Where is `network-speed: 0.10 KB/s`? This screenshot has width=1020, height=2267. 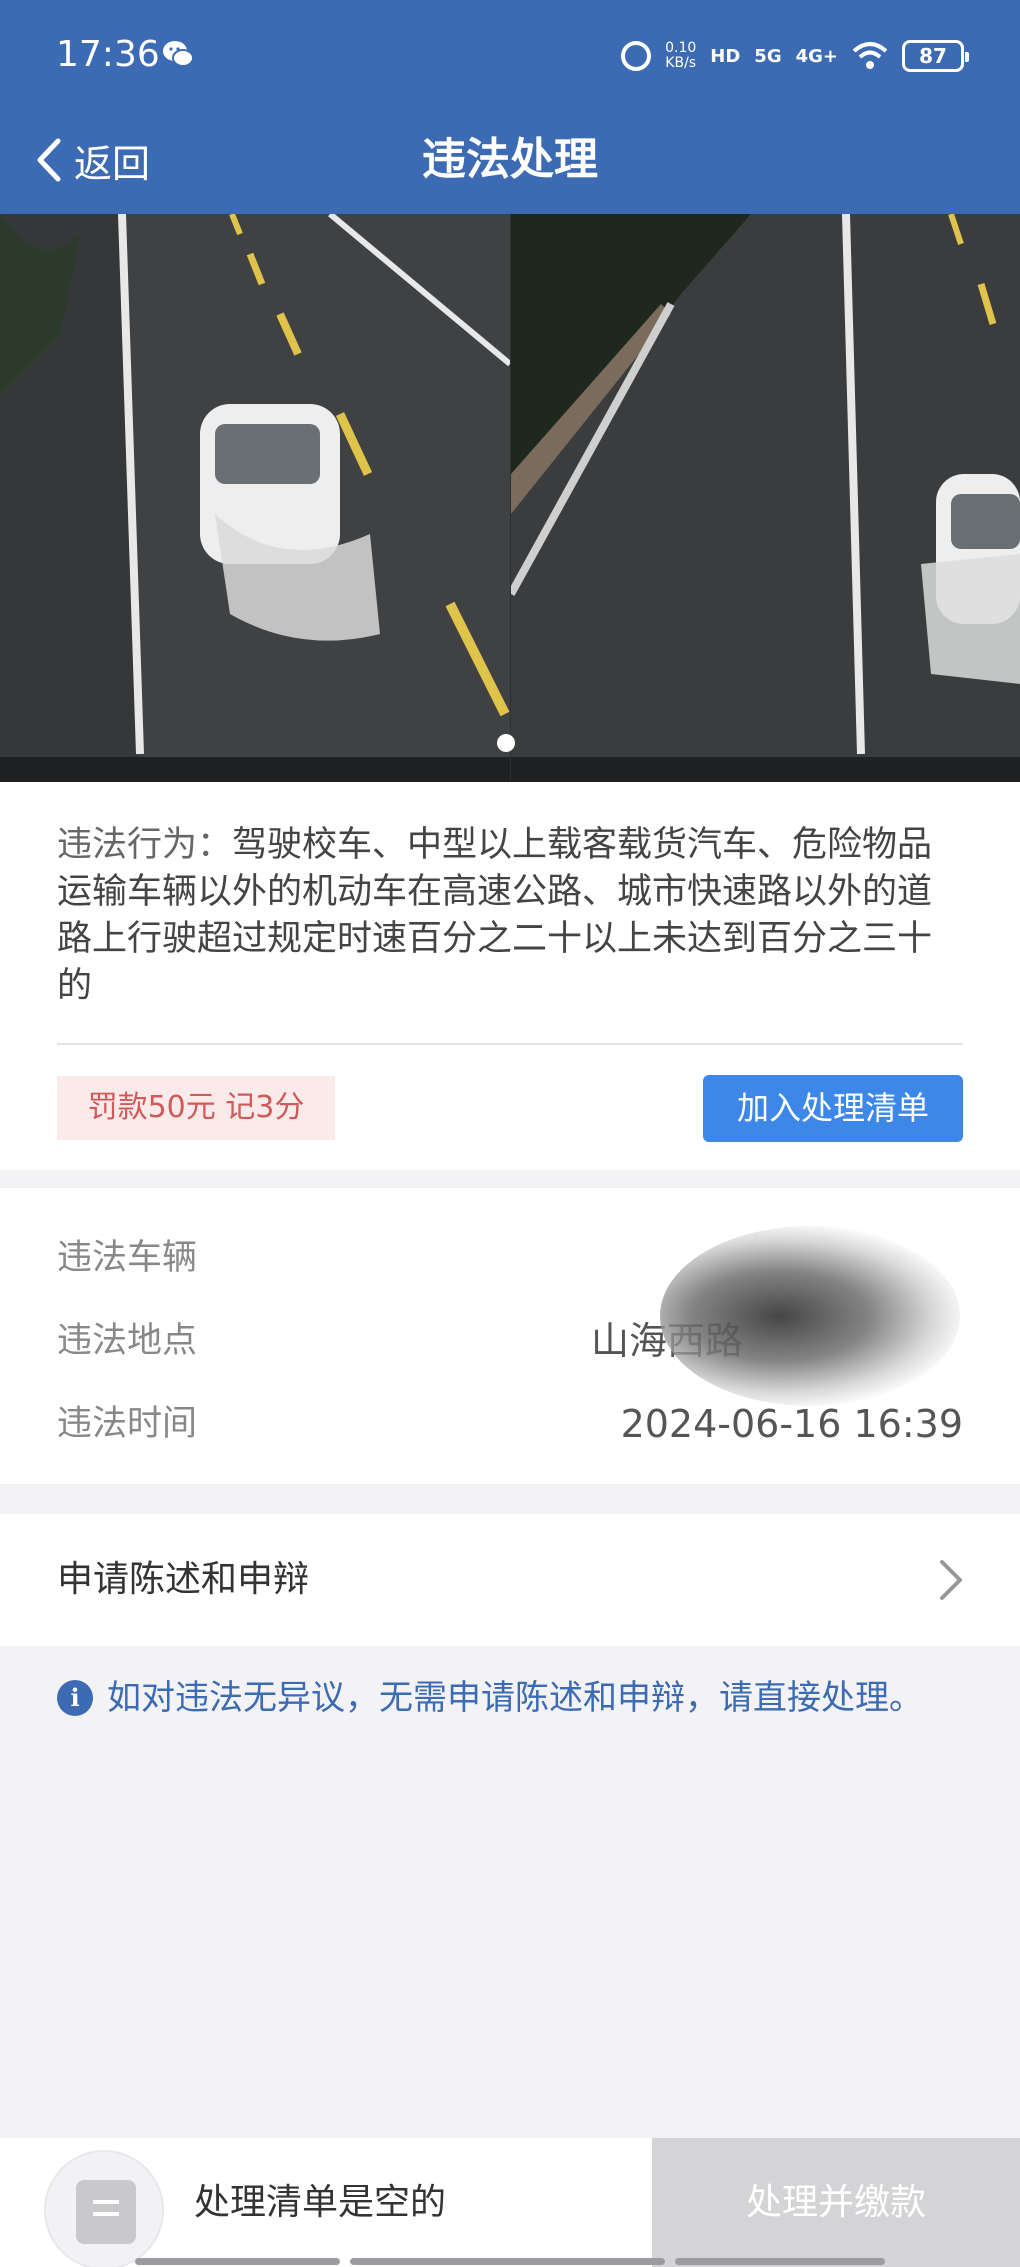 network-speed: 0.10 KB/s is located at coordinates (681, 55).